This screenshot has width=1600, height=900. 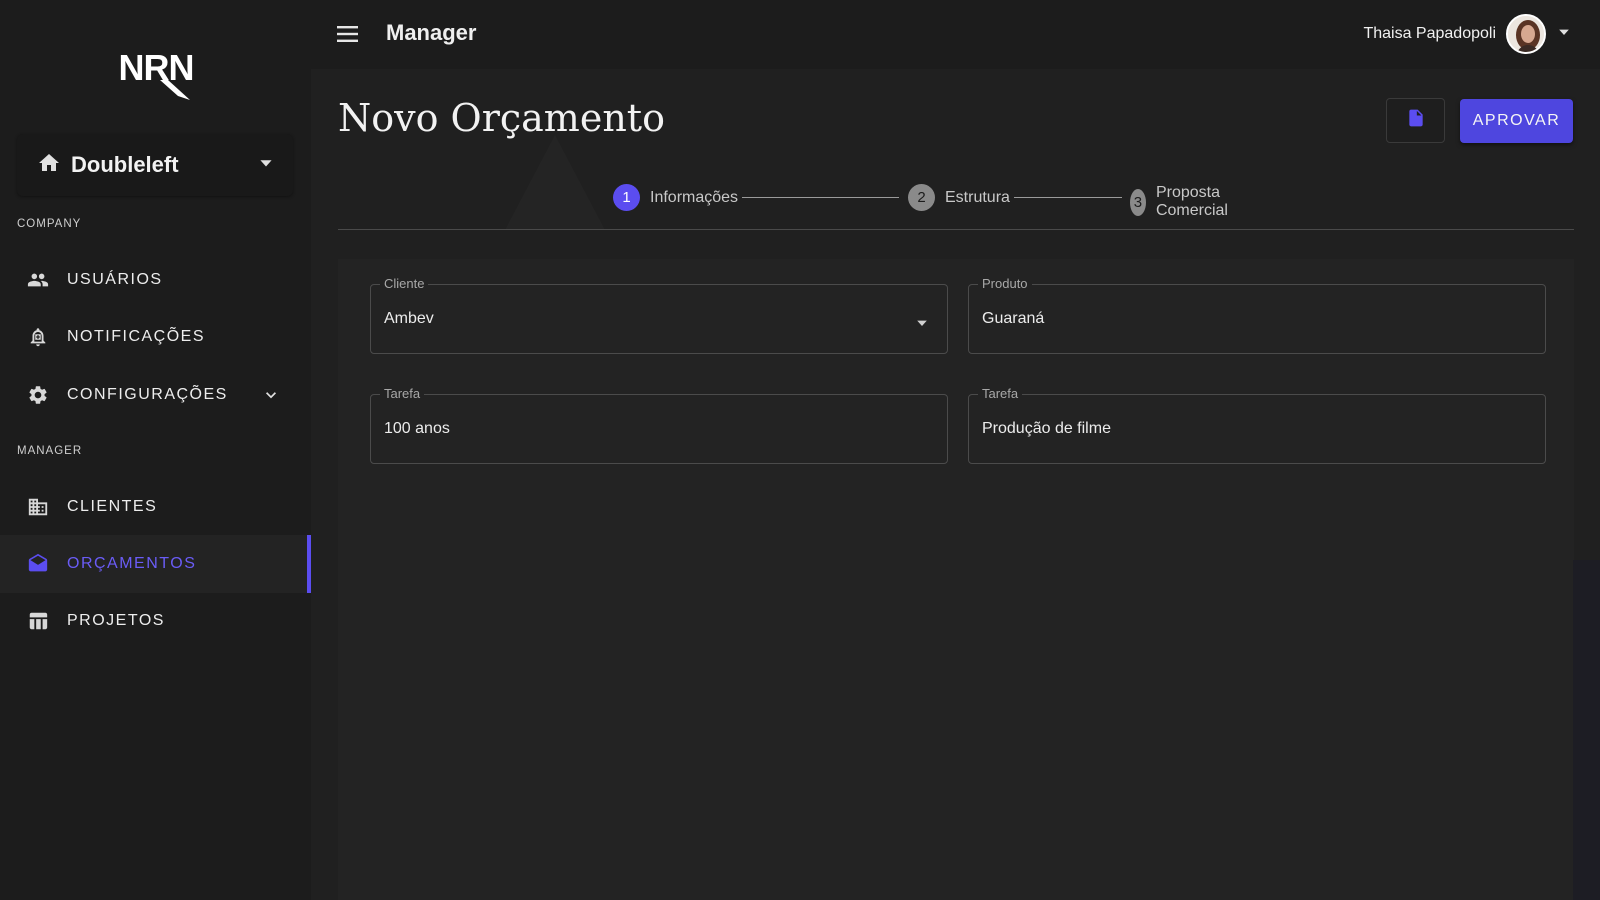 What do you see at coordinates (125, 164) in the screenshot?
I see `workspace-label: Doubleleft` at bounding box center [125, 164].